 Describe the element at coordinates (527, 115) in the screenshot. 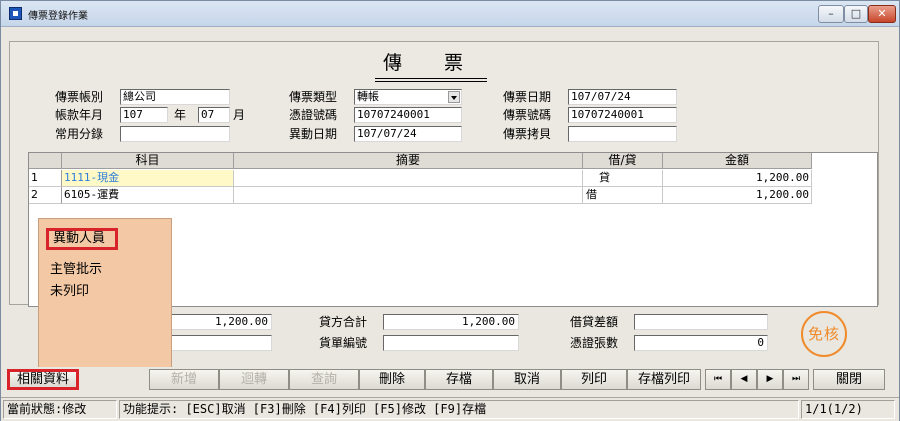

I see `voucher-no-label: 傳票號碼` at that location.